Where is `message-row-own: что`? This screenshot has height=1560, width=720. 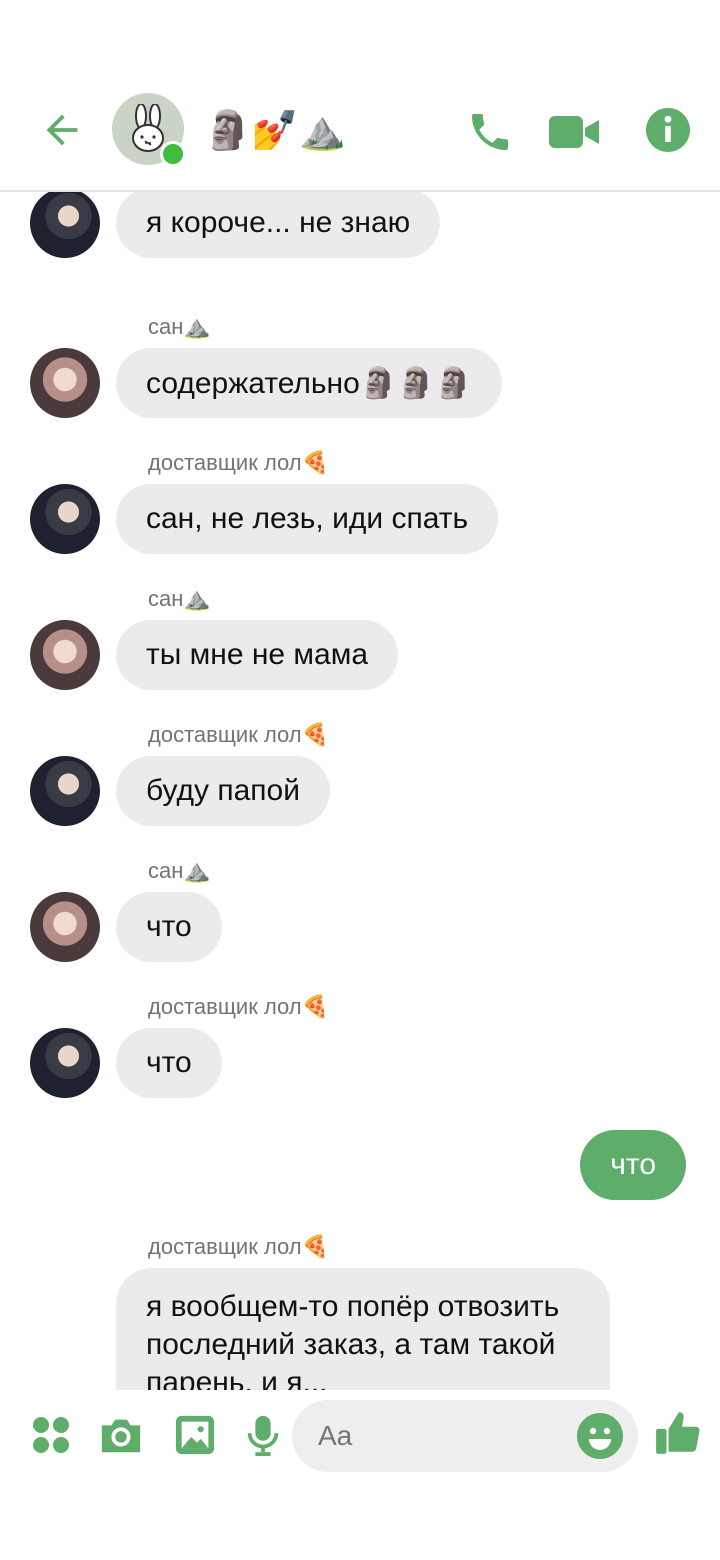
message-row-own: что is located at coordinates (360, 1182).